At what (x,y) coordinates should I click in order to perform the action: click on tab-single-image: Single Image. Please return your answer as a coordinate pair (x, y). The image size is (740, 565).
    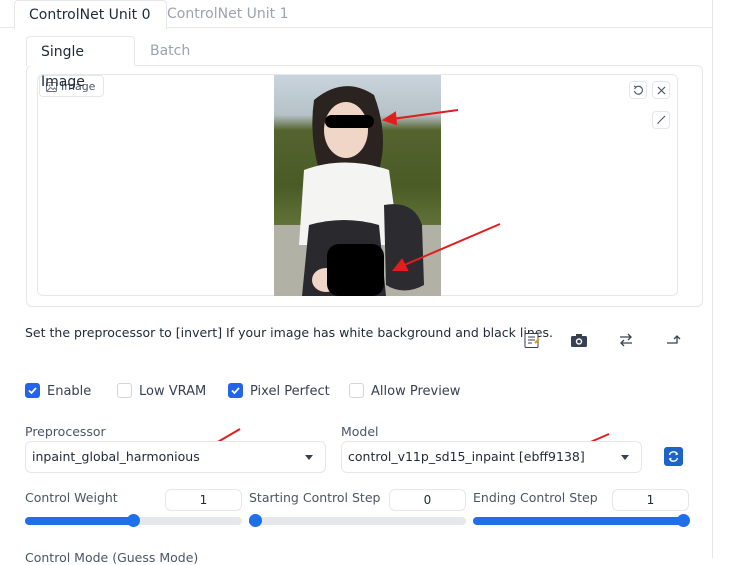
    Looking at the image, I should click on (80, 63).